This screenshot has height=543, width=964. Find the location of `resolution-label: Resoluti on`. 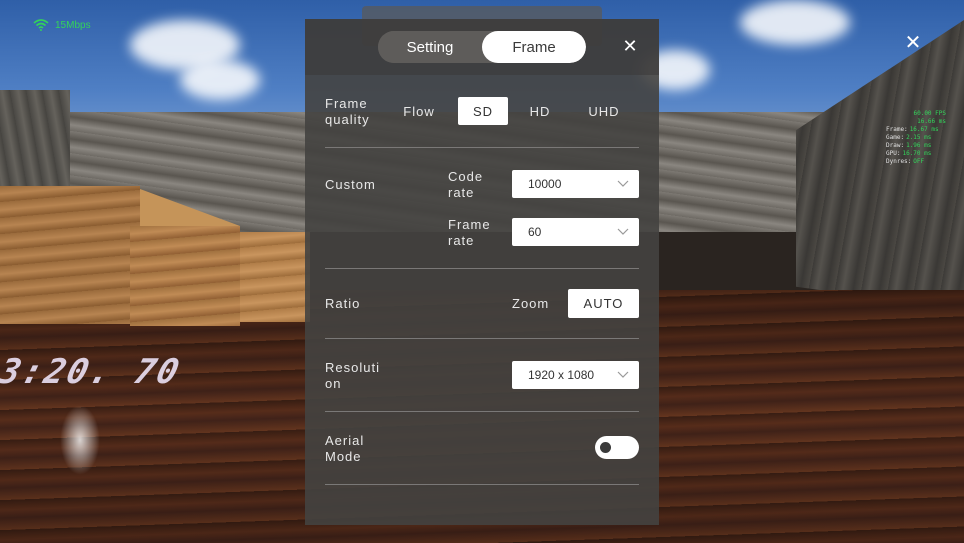

resolution-label: Resoluti on is located at coordinates (352, 375).